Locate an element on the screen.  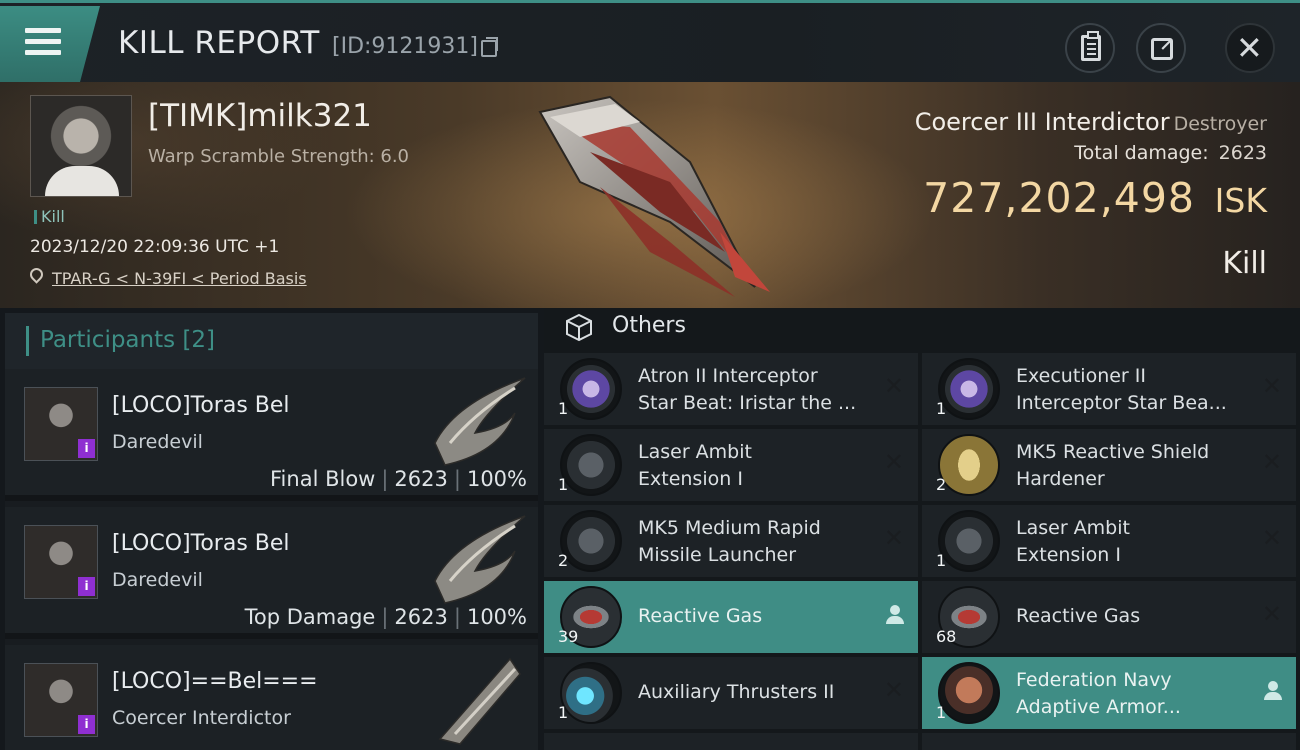
participant-ship: Coercer Interdictor is located at coordinates (201, 718).